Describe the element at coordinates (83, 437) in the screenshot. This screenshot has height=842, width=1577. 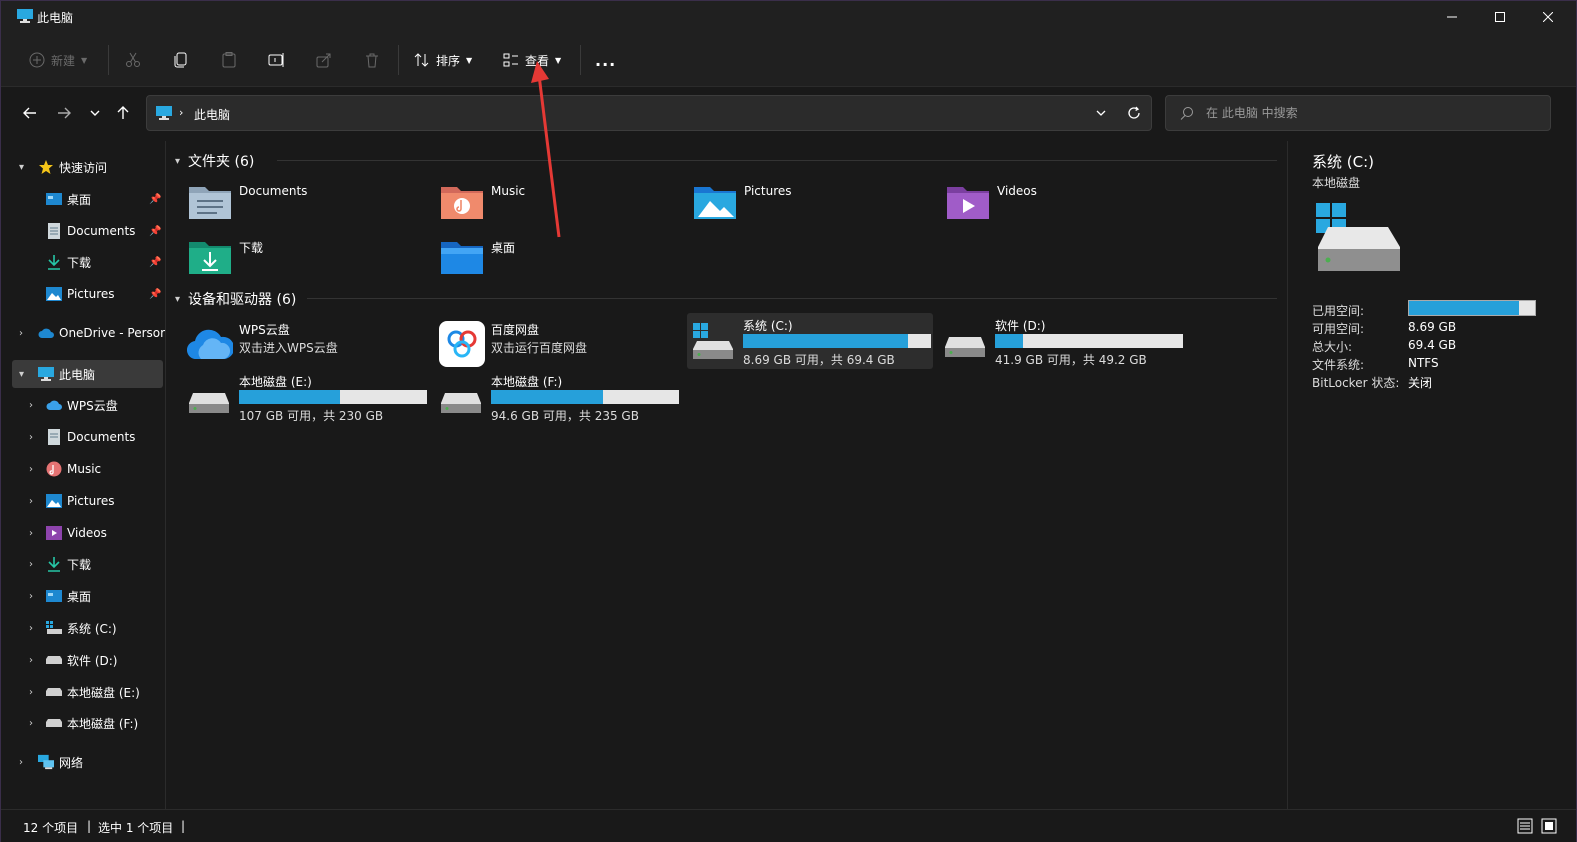
I see `sidebar-item-documents-pc: › Documents` at that location.